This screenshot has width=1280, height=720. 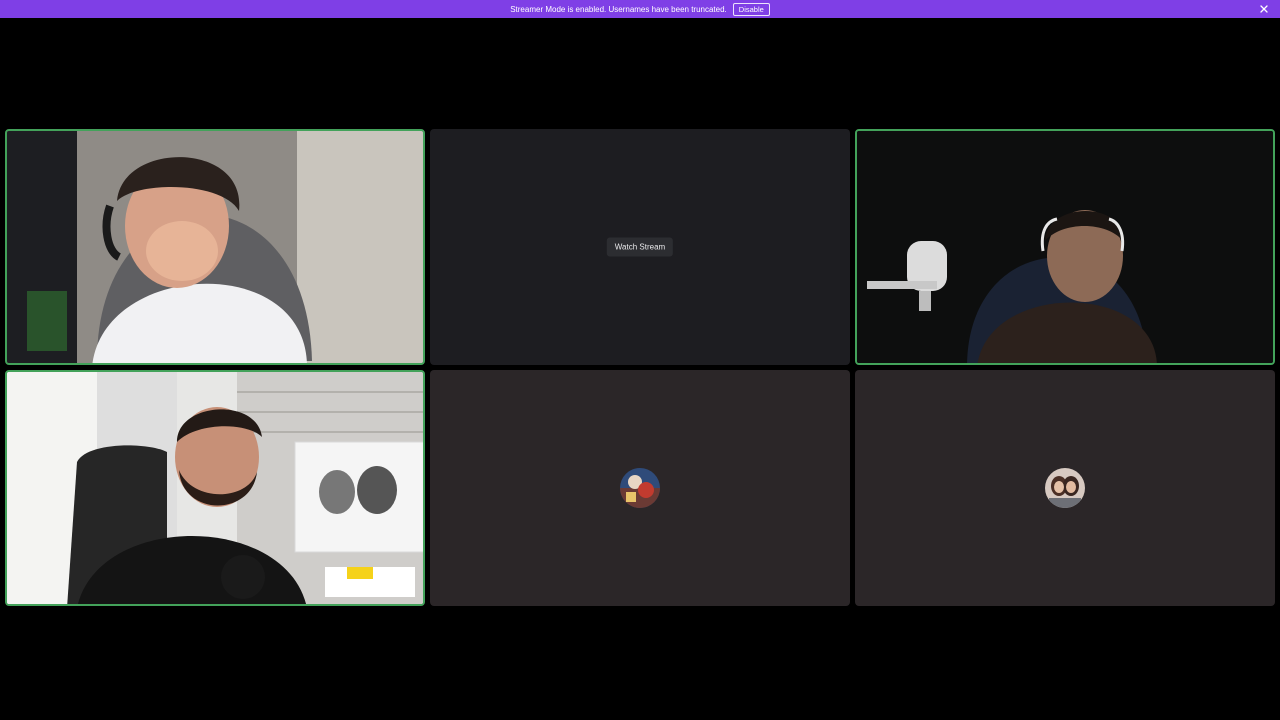 I want to click on stream-tile: Watch Stream, so click(x=640, y=247).